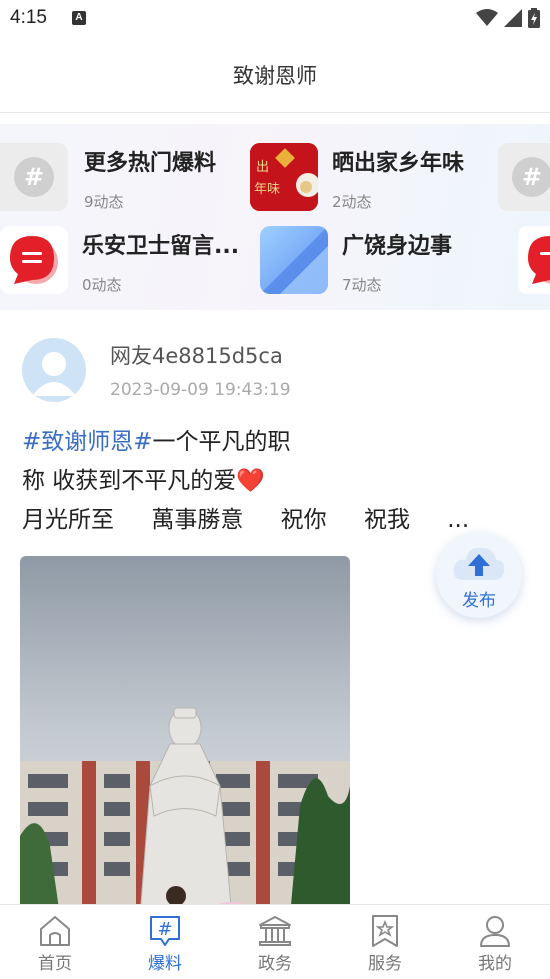  I want to click on page-header: 致谢恩师, so click(275, 75).